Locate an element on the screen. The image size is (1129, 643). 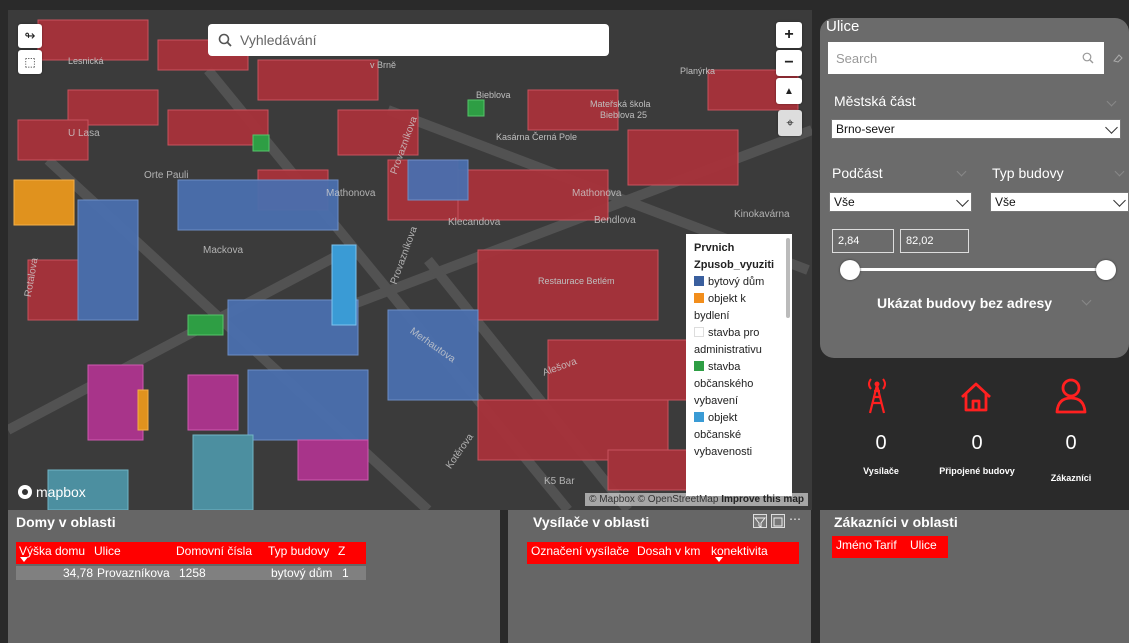
mapbox-logo-icon is located at coordinates (25, 492).